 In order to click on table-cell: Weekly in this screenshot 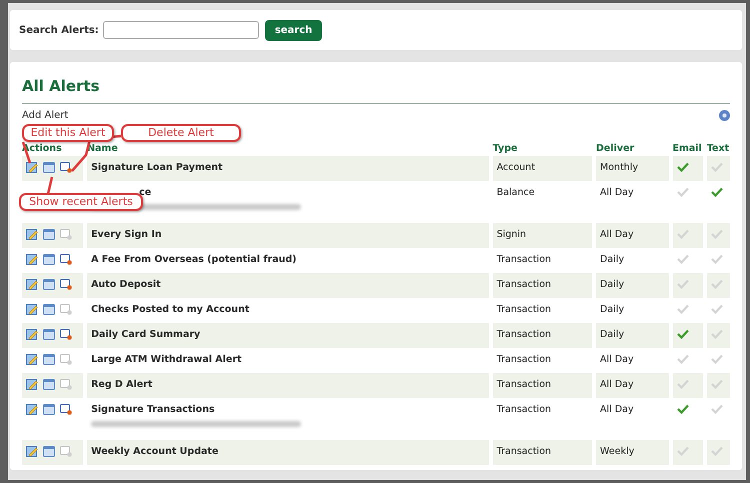, I will do `click(632, 452)`.